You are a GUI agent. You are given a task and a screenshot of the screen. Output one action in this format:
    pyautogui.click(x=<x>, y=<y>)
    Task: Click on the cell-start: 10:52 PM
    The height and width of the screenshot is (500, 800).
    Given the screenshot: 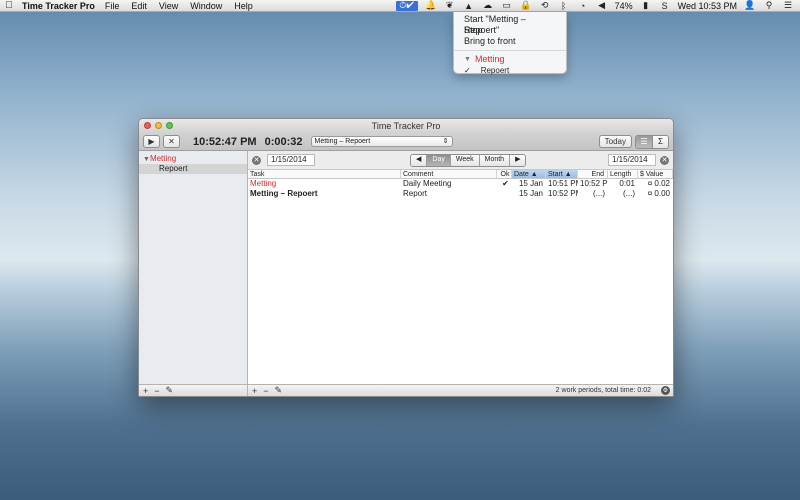 What is the action you would take?
    pyautogui.click(x=563, y=193)
    